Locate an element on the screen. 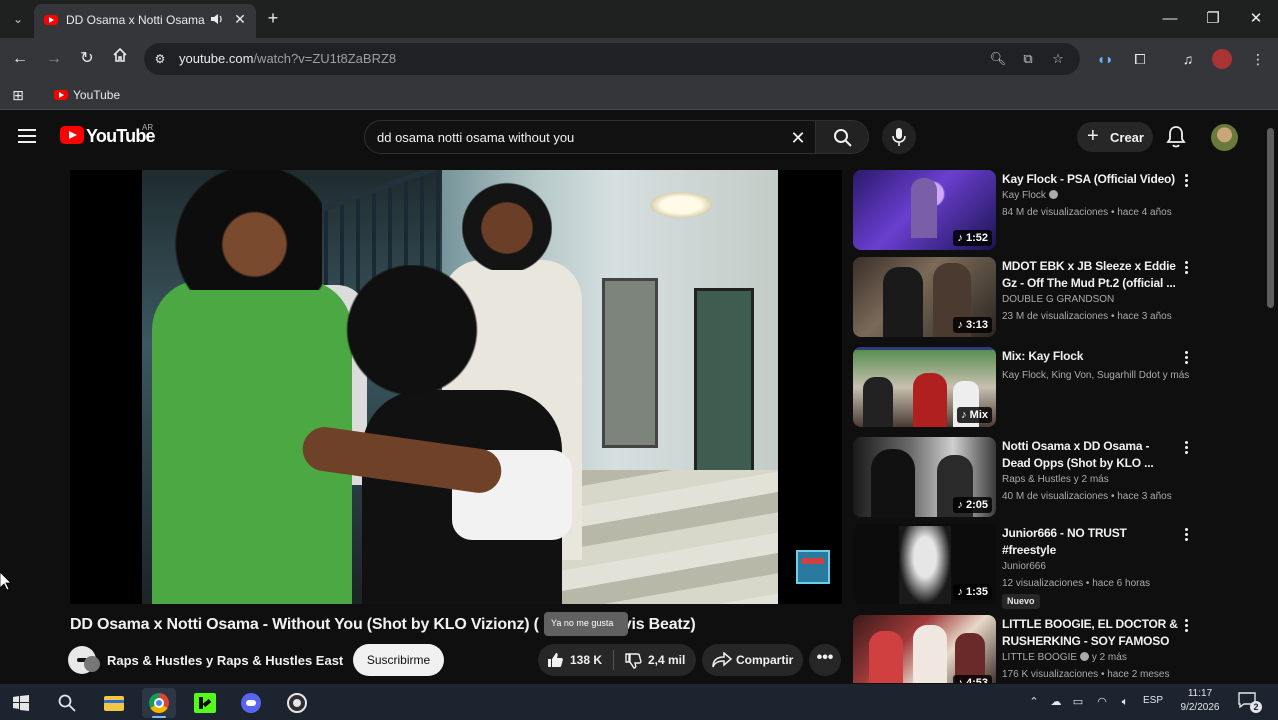  subscribe-button: Suscribirme is located at coordinates (398, 660).